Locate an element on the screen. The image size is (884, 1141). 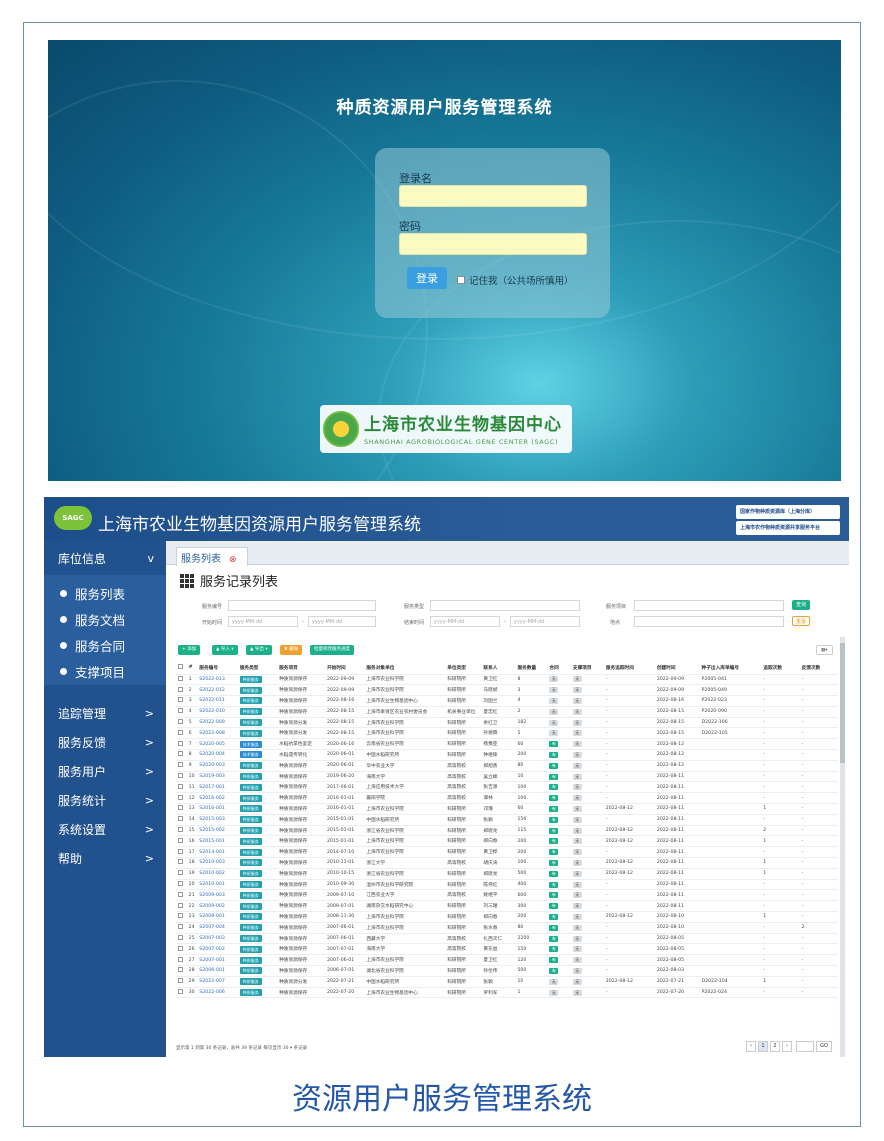
sidebar-item-service-list: 服务列表 is located at coordinates (92, 593).